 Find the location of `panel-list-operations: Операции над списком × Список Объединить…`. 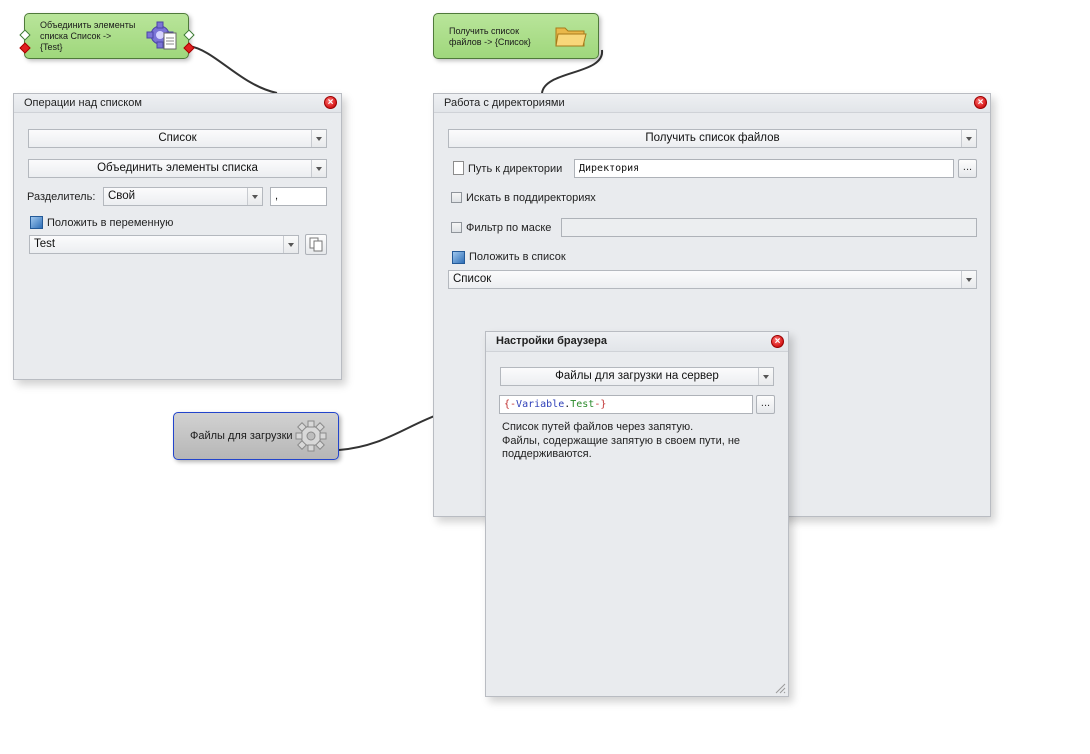

panel-list-operations: Операции над списком × Список Объединить… is located at coordinates (177, 236).